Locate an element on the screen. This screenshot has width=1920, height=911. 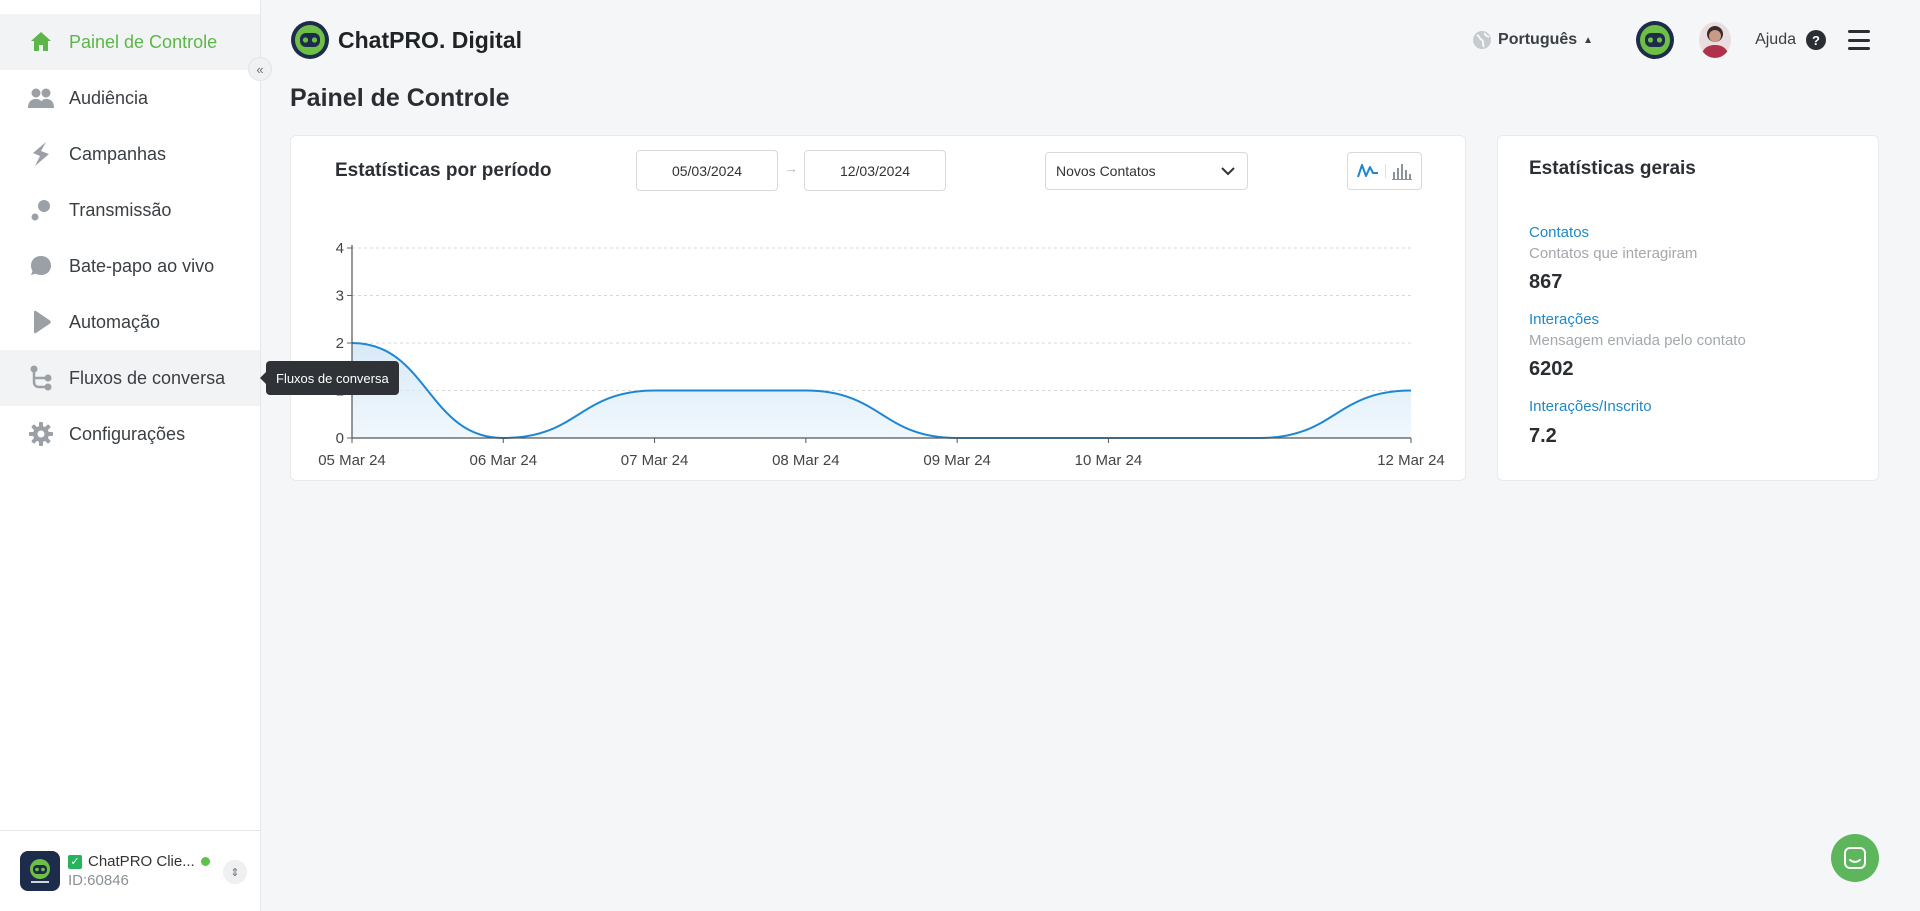
x-tick-label: 05 Mar 24 is located at coordinates (352, 460).